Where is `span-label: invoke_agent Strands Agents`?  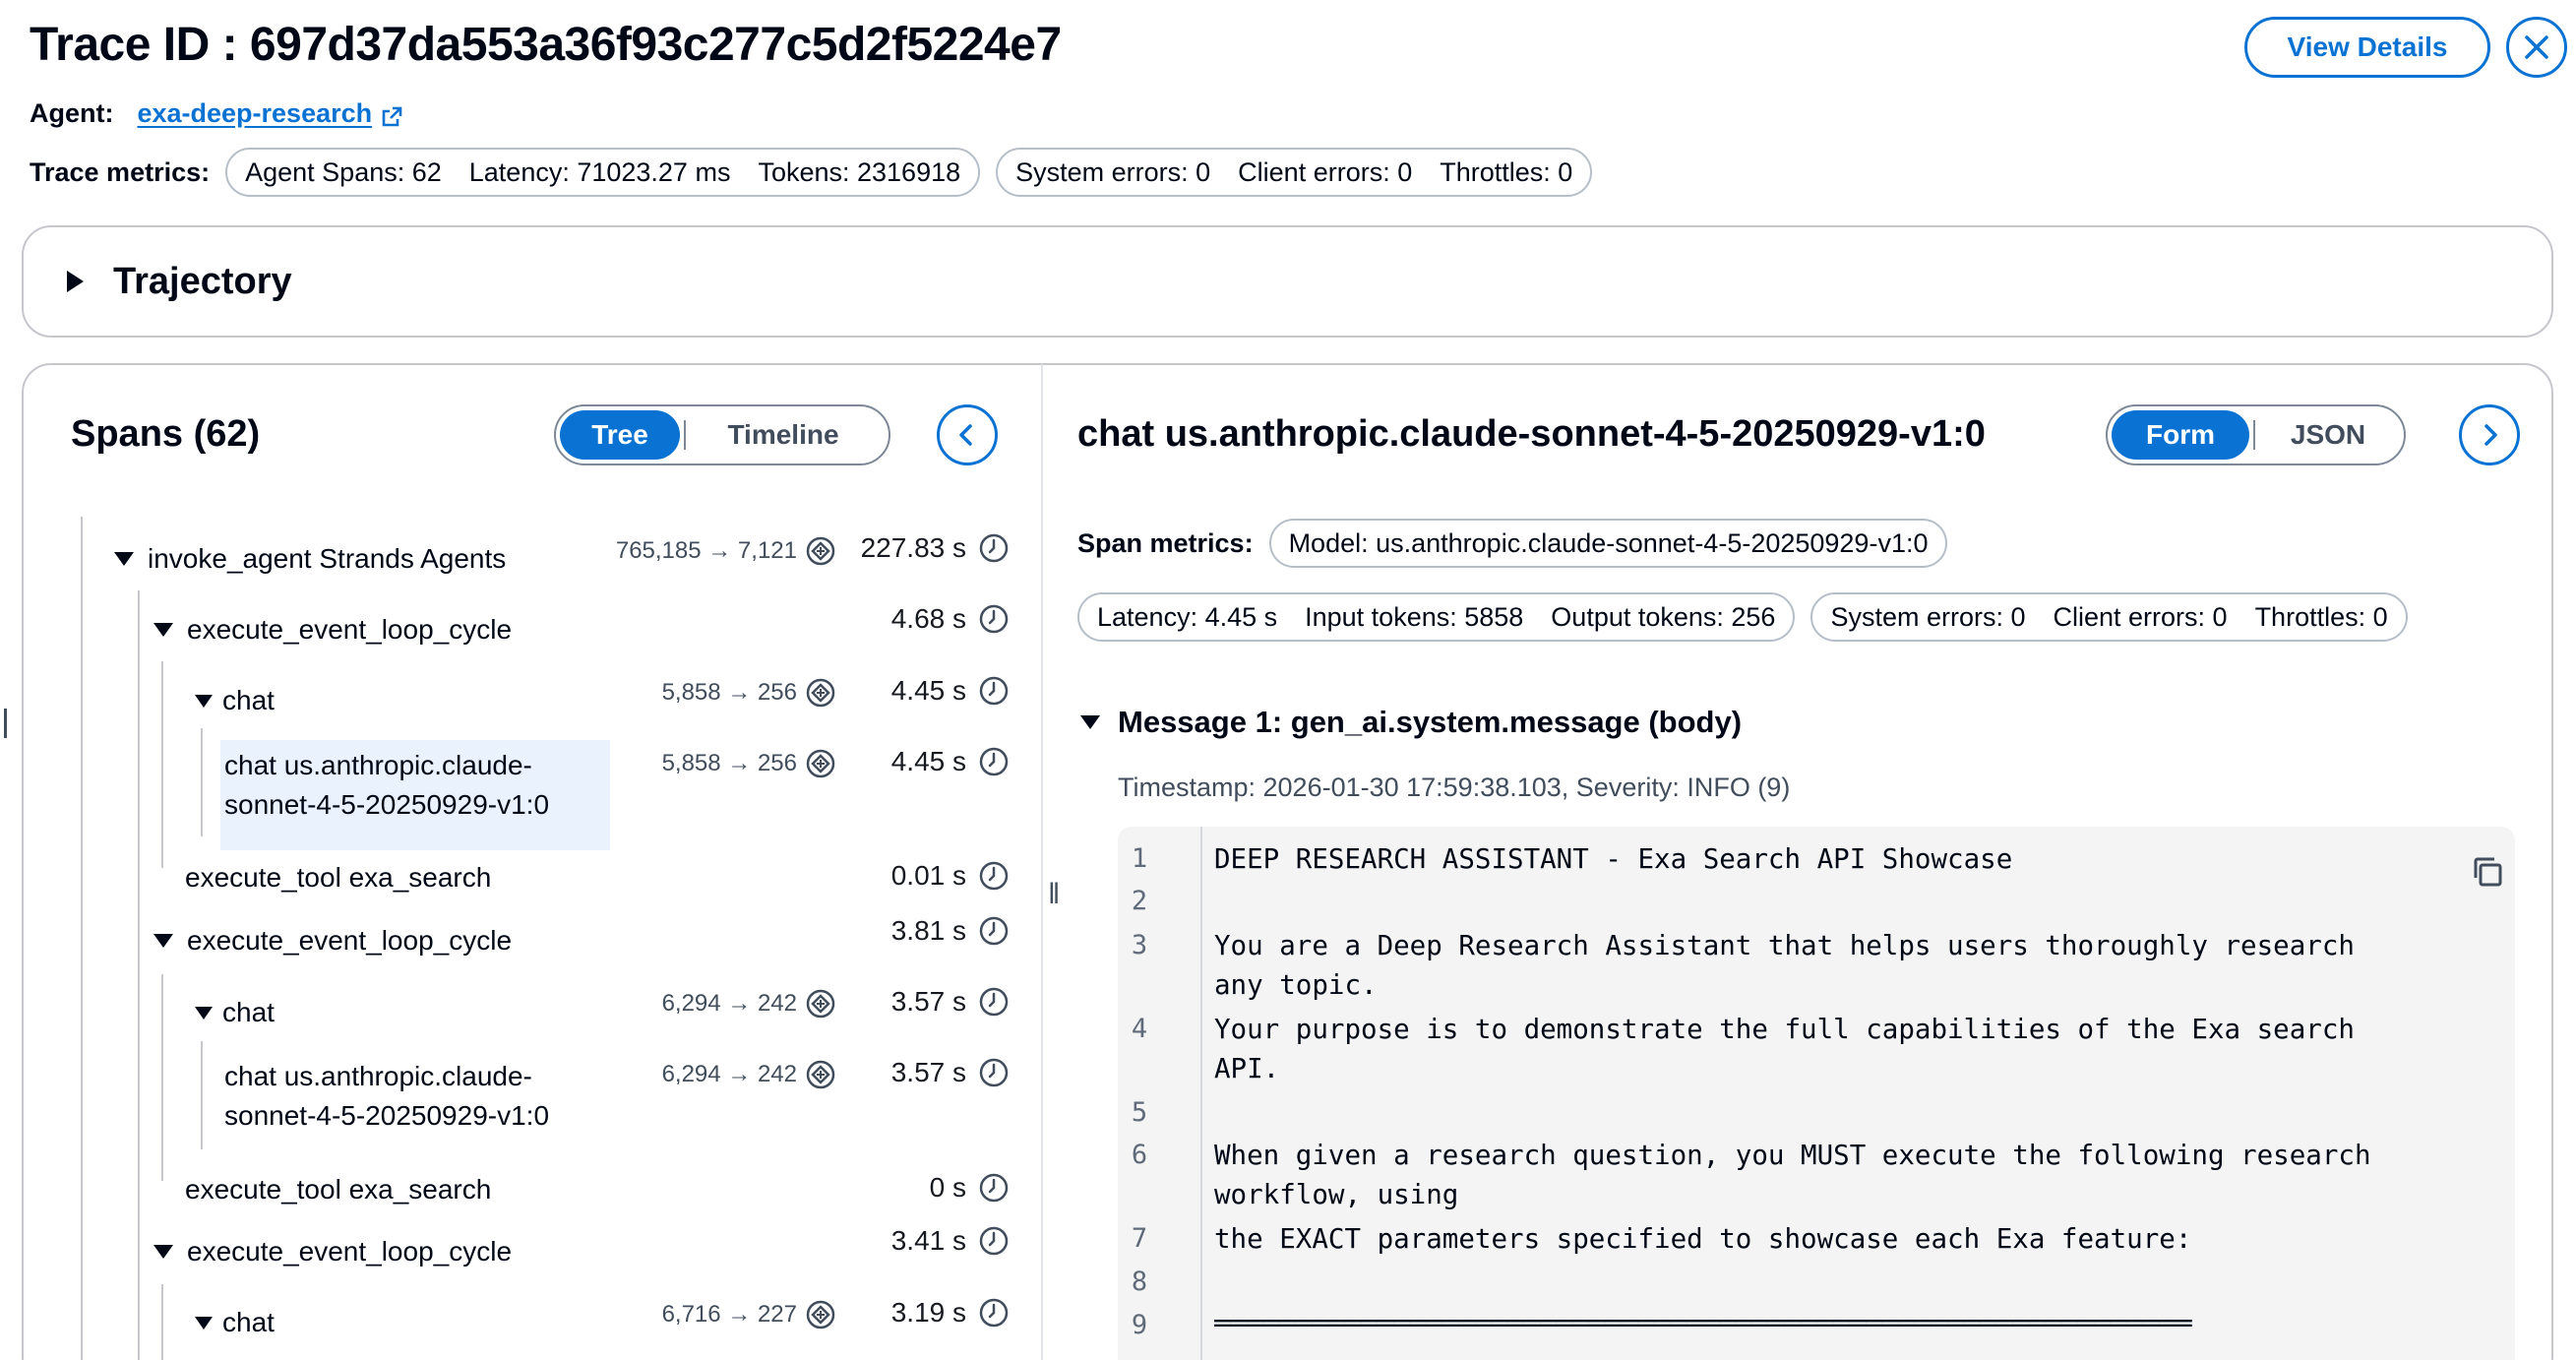 span-label: invoke_agent Strands Agents is located at coordinates (327, 558).